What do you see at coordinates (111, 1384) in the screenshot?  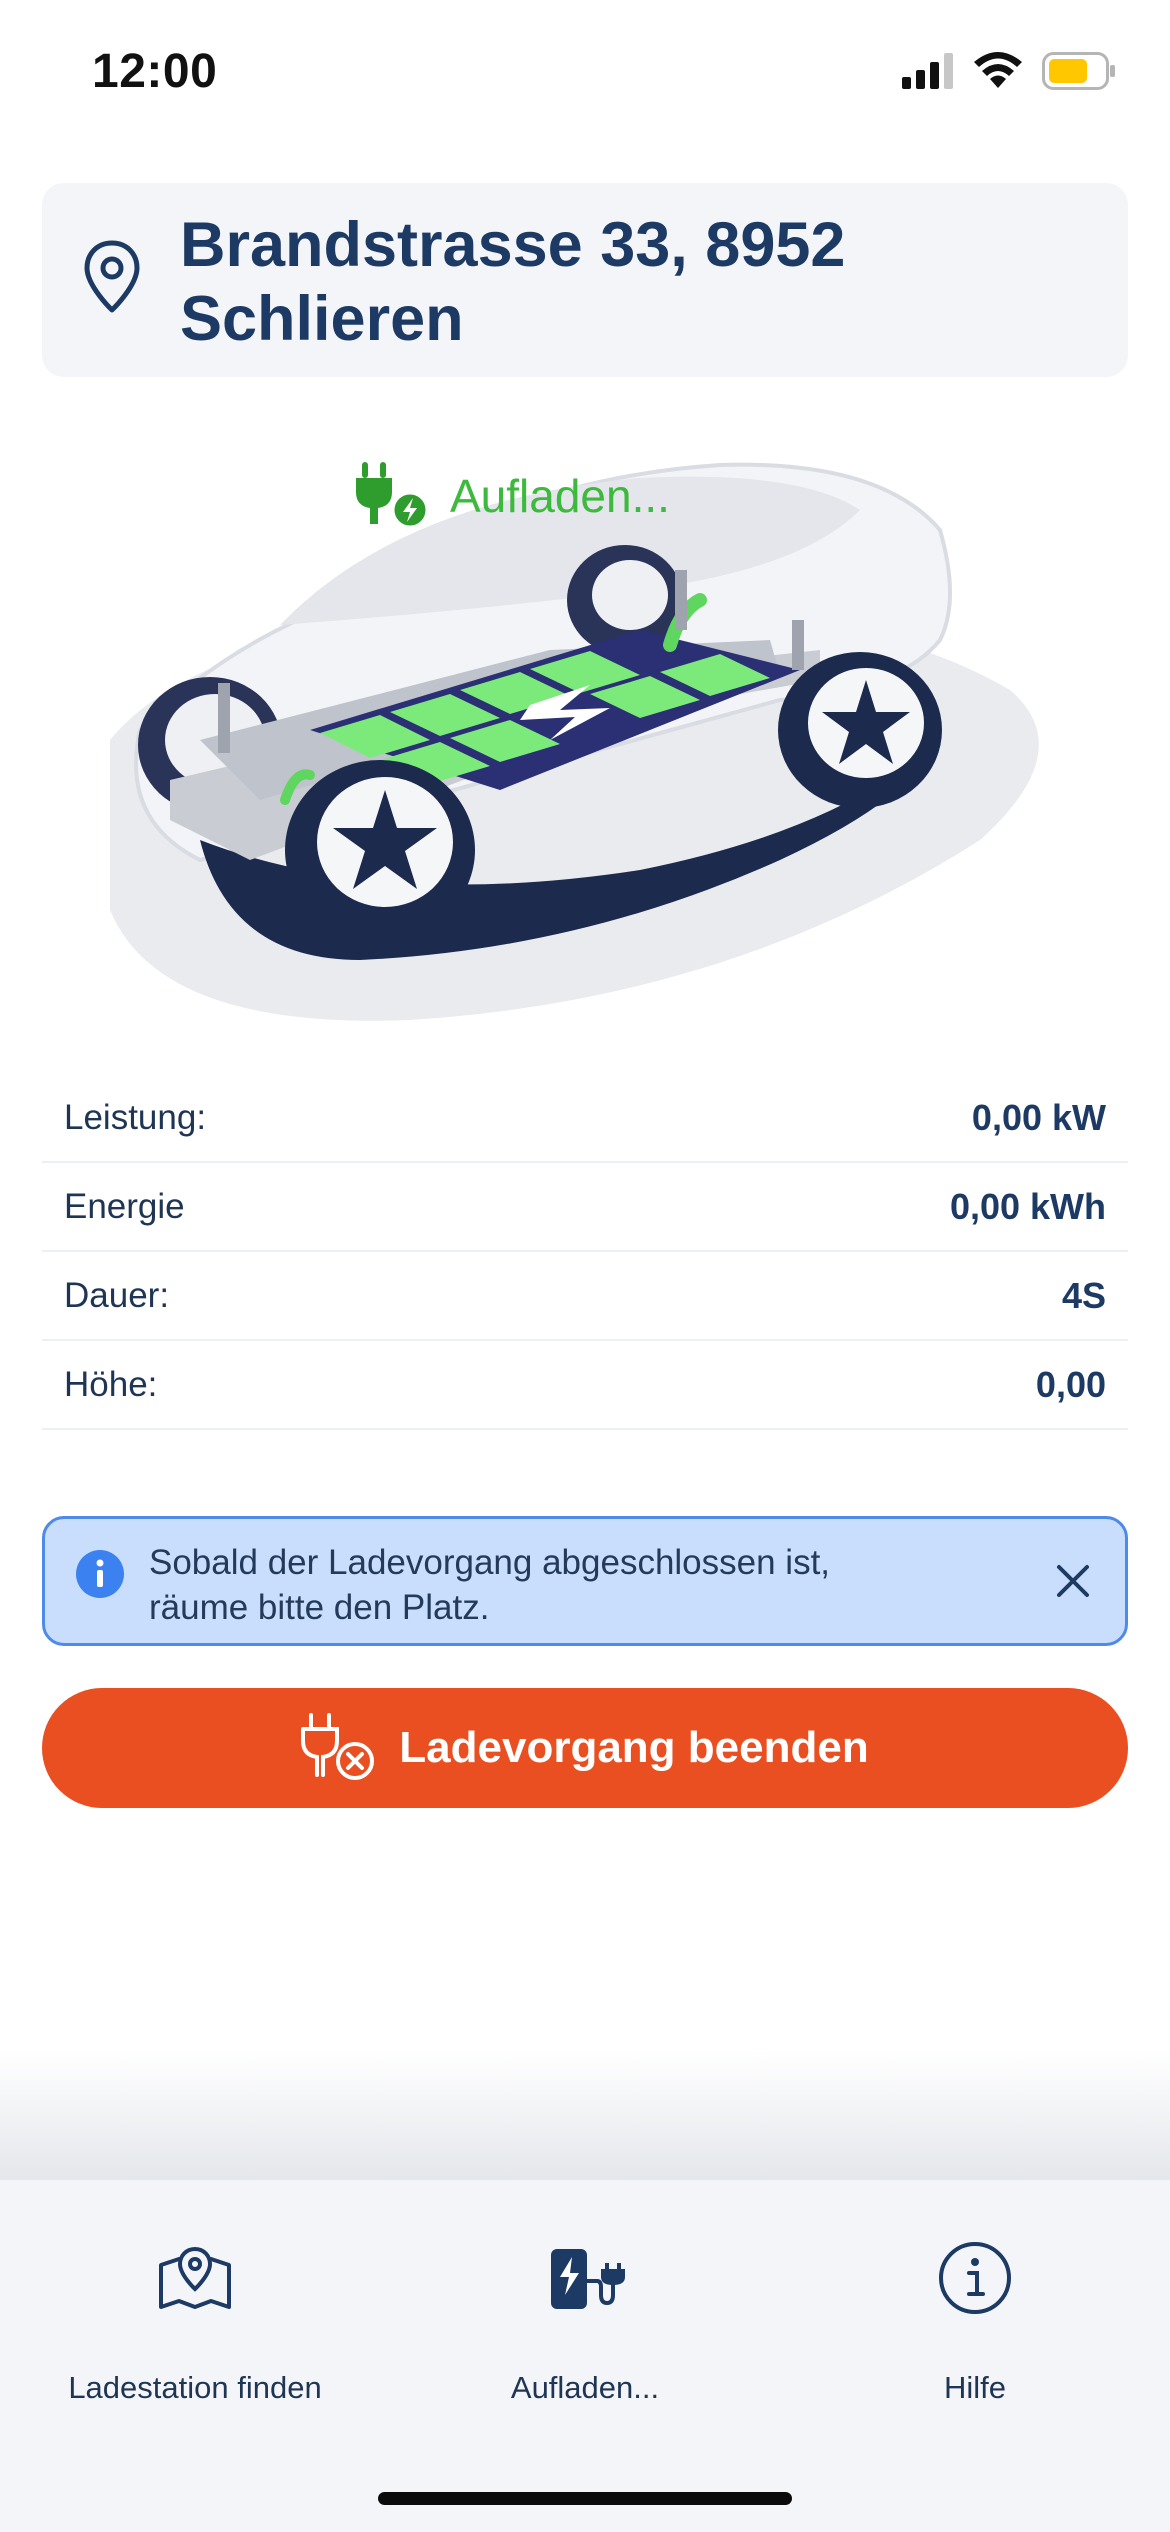 I see `detail-label: Höhe:` at bounding box center [111, 1384].